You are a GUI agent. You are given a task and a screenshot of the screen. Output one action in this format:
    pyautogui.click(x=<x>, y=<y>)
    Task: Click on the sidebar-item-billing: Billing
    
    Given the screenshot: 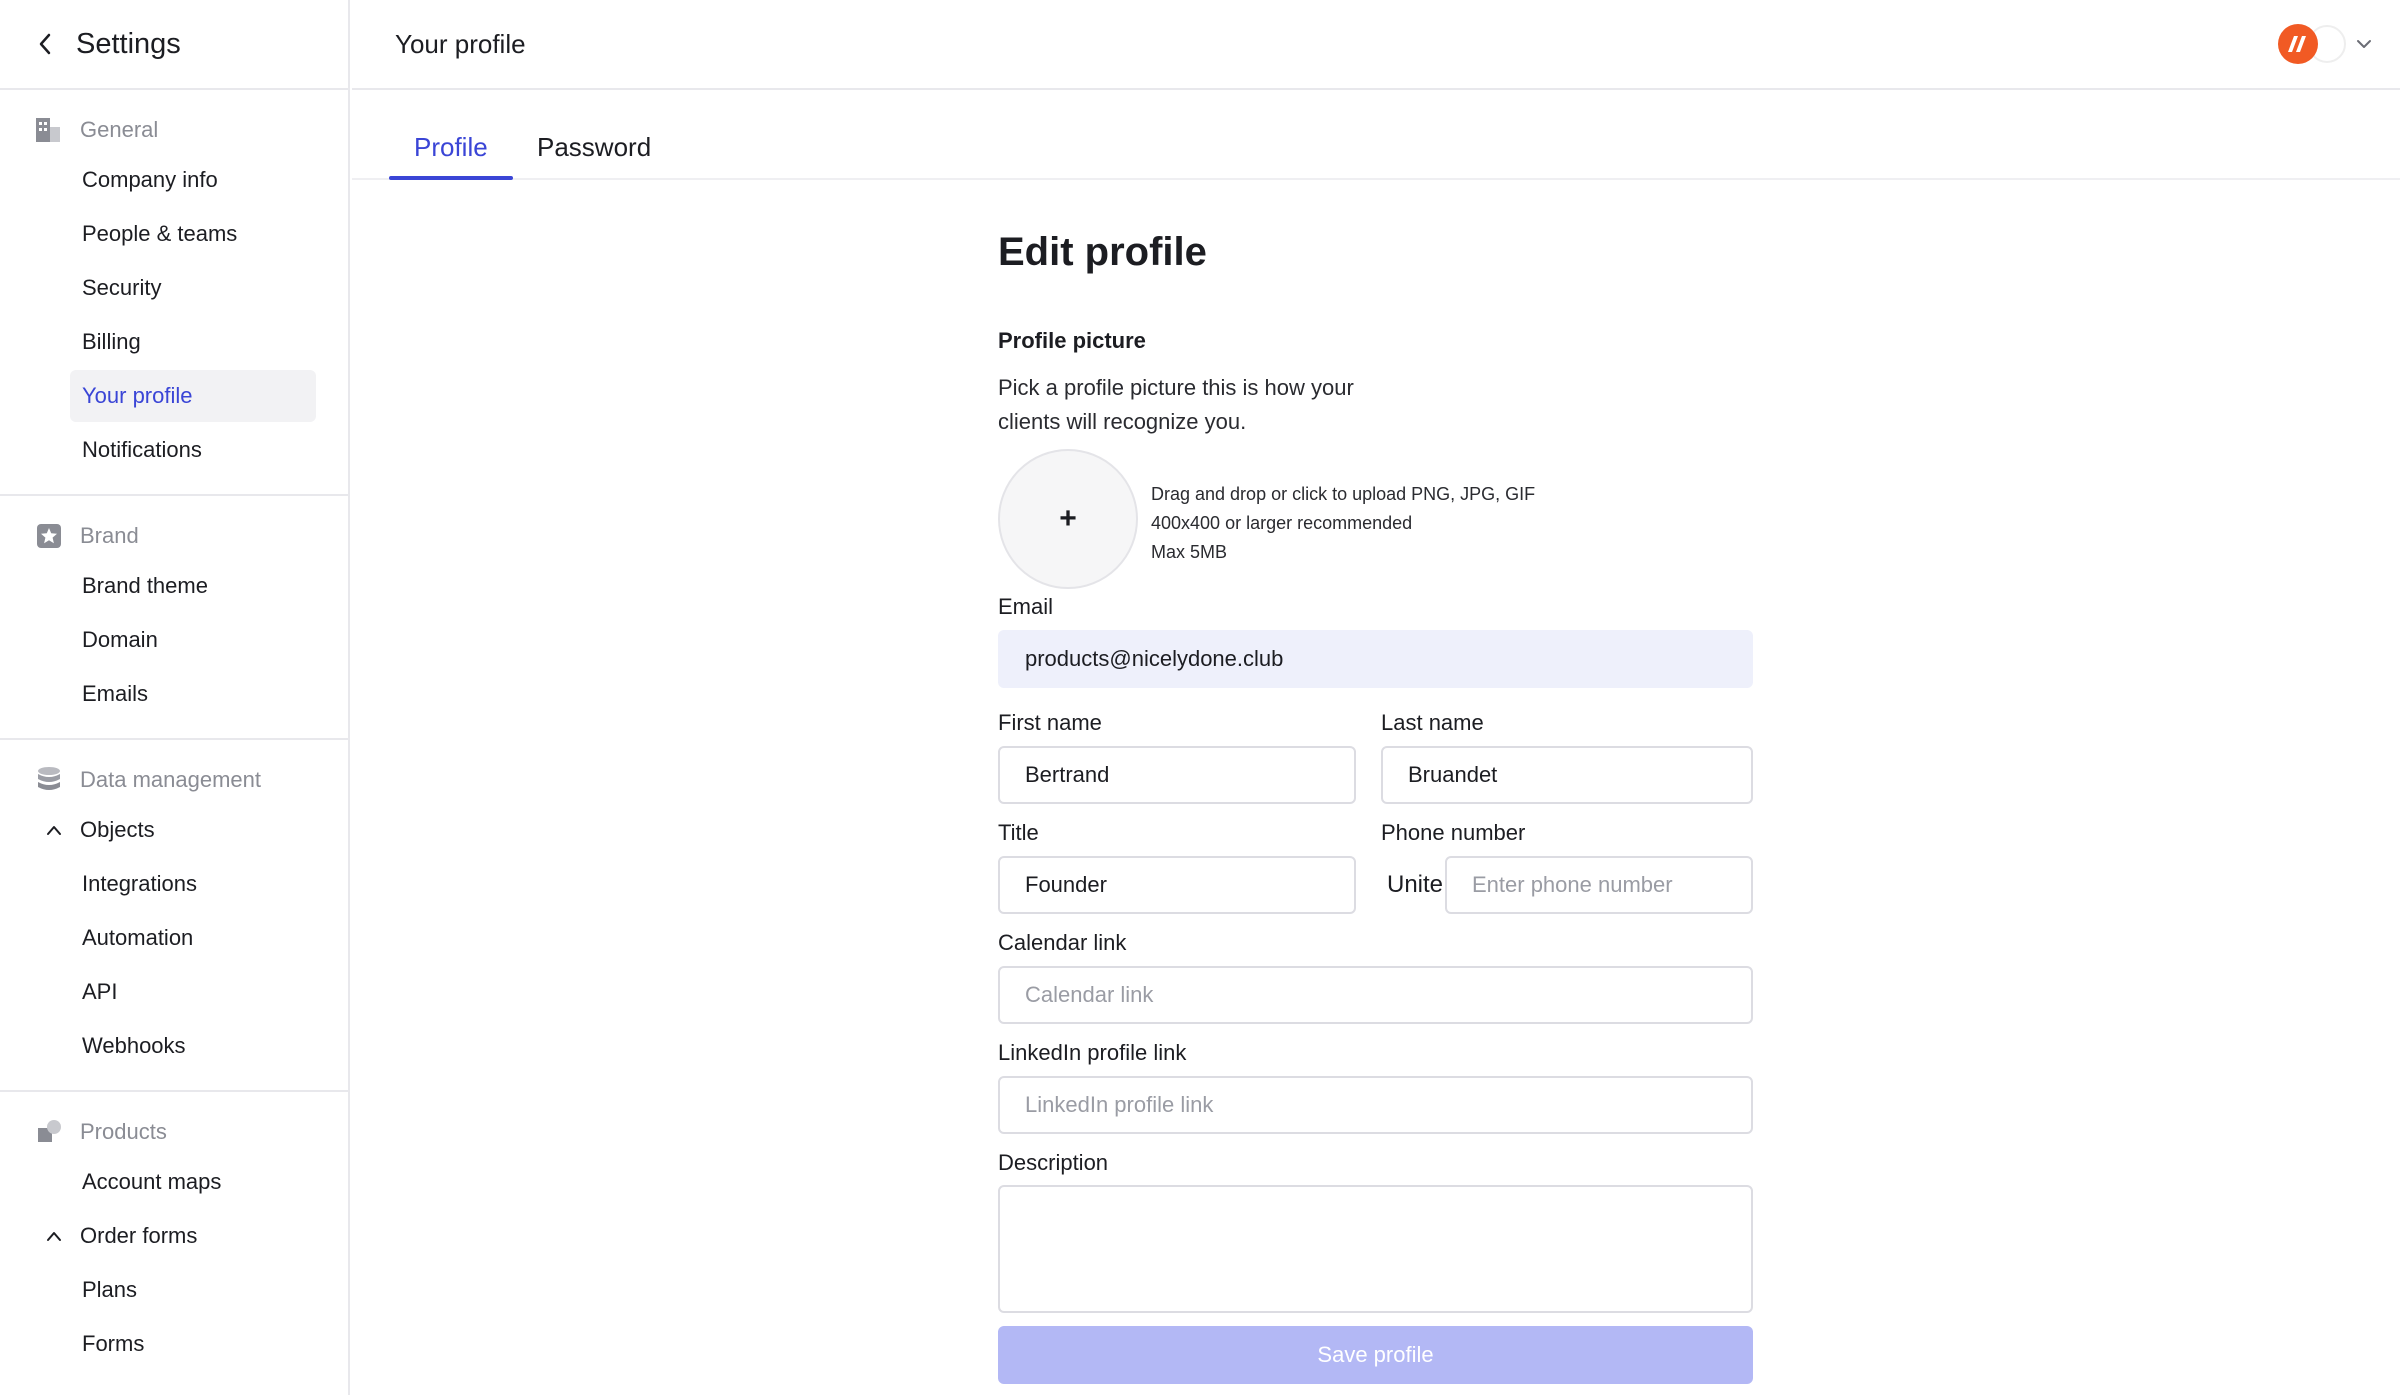 What is the action you would take?
    pyautogui.click(x=193, y=342)
    